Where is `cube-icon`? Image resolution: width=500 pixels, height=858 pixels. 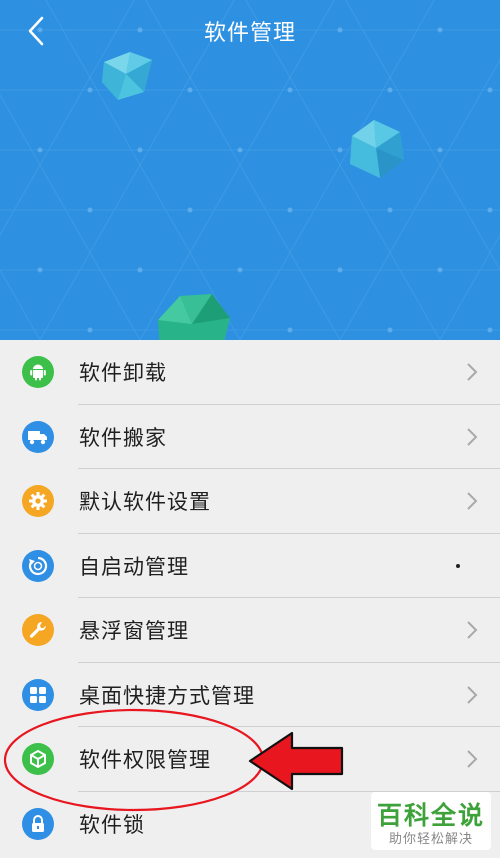
cube-icon is located at coordinates (38, 759).